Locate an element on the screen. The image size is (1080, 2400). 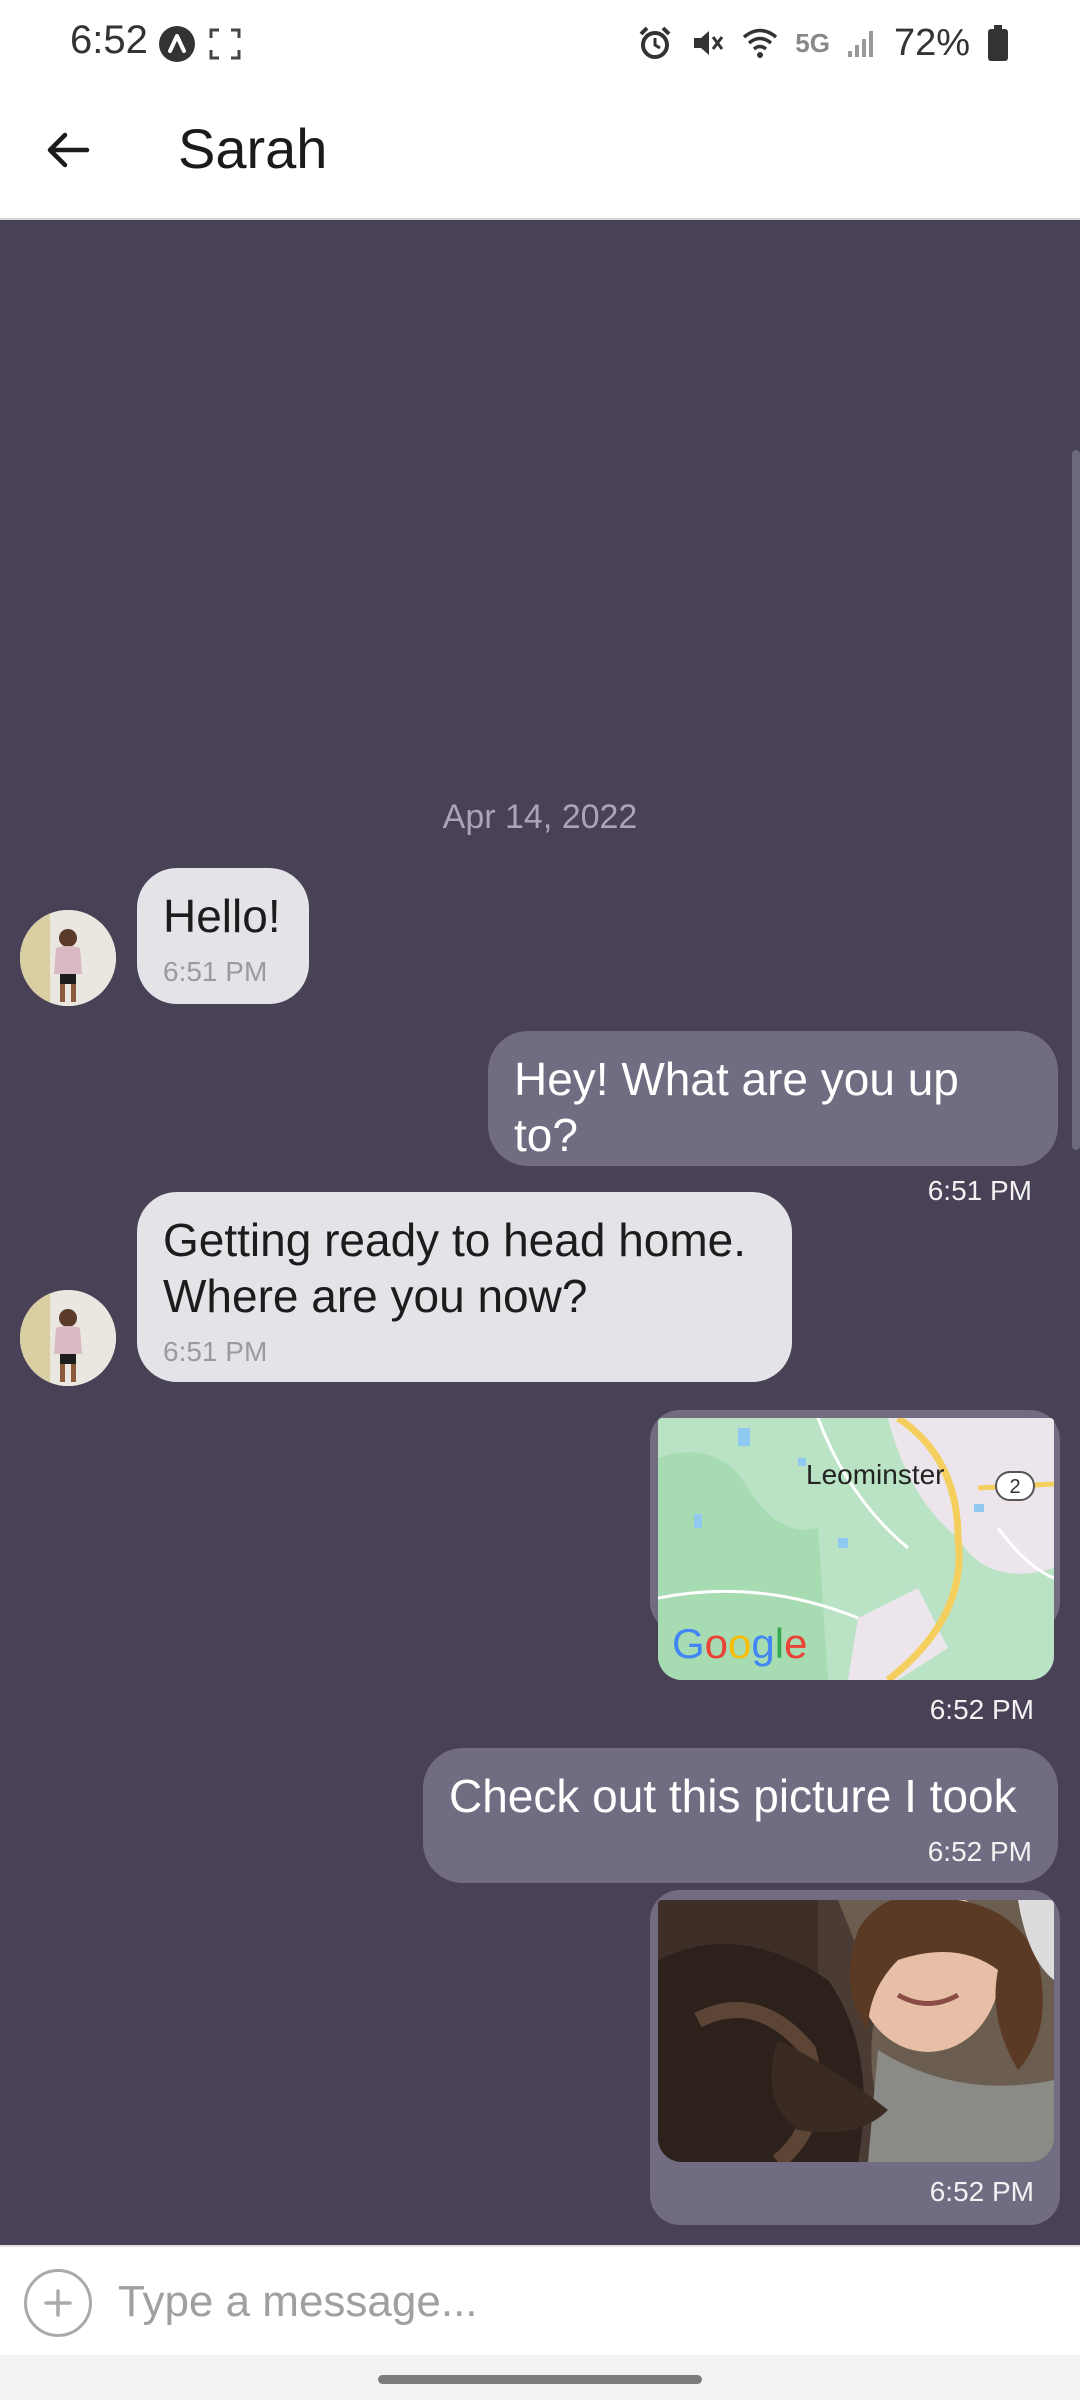
system-nav-bar is located at coordinates (540, 2377).